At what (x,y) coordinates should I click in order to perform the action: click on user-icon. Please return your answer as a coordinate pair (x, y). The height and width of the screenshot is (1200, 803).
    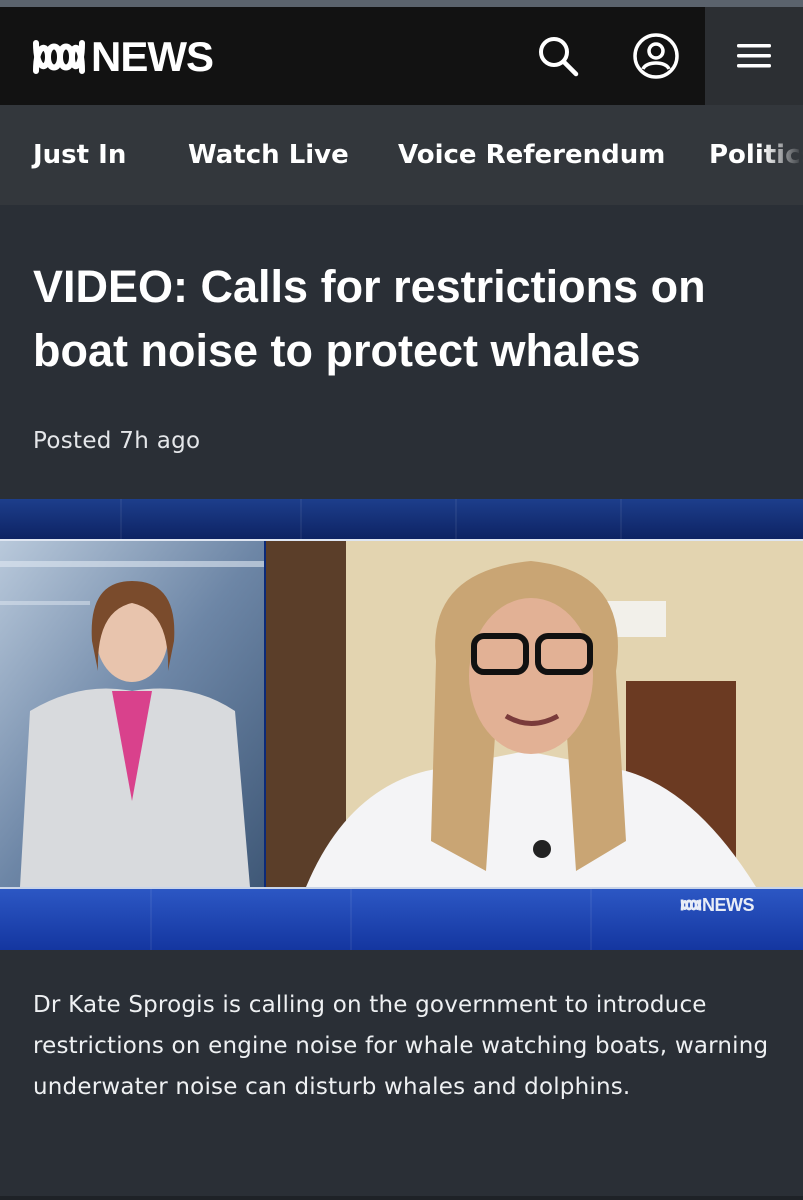
    Looking at the image, I should click on (656, 56).